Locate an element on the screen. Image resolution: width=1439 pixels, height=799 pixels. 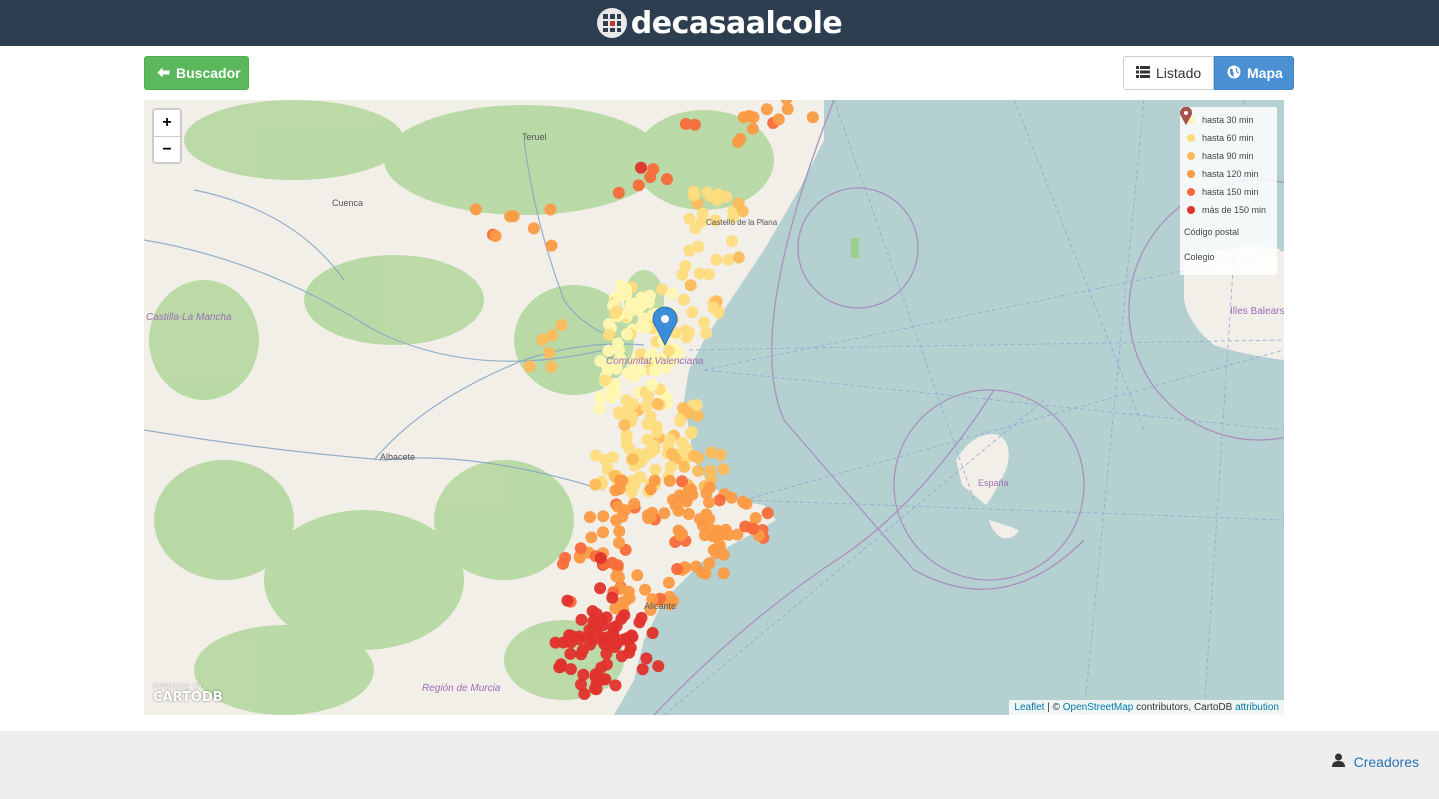
brand: decasaalcole is located at coordinates (719, 23).